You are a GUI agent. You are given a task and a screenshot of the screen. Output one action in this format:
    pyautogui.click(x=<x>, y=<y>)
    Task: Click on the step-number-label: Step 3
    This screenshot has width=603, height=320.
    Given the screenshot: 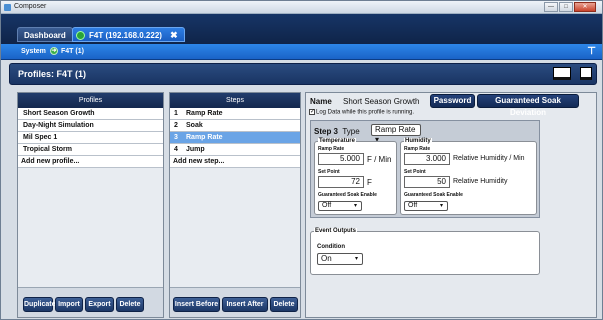 What is the action you would take?
    pyautogui.click(x=326, y=131)
    